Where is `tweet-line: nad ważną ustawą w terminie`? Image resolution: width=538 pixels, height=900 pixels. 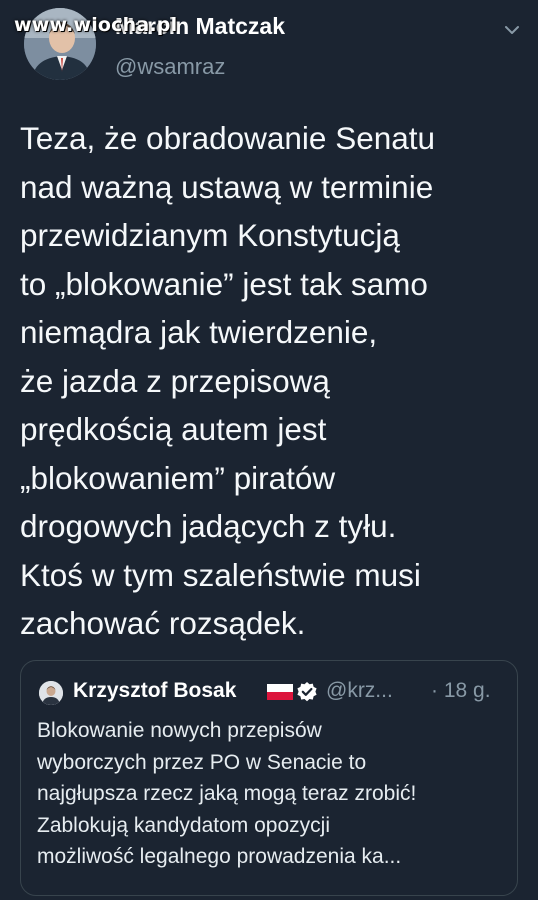 tweet-line: nad ważną ustawą w terminie is located at coordinates (227, 186).